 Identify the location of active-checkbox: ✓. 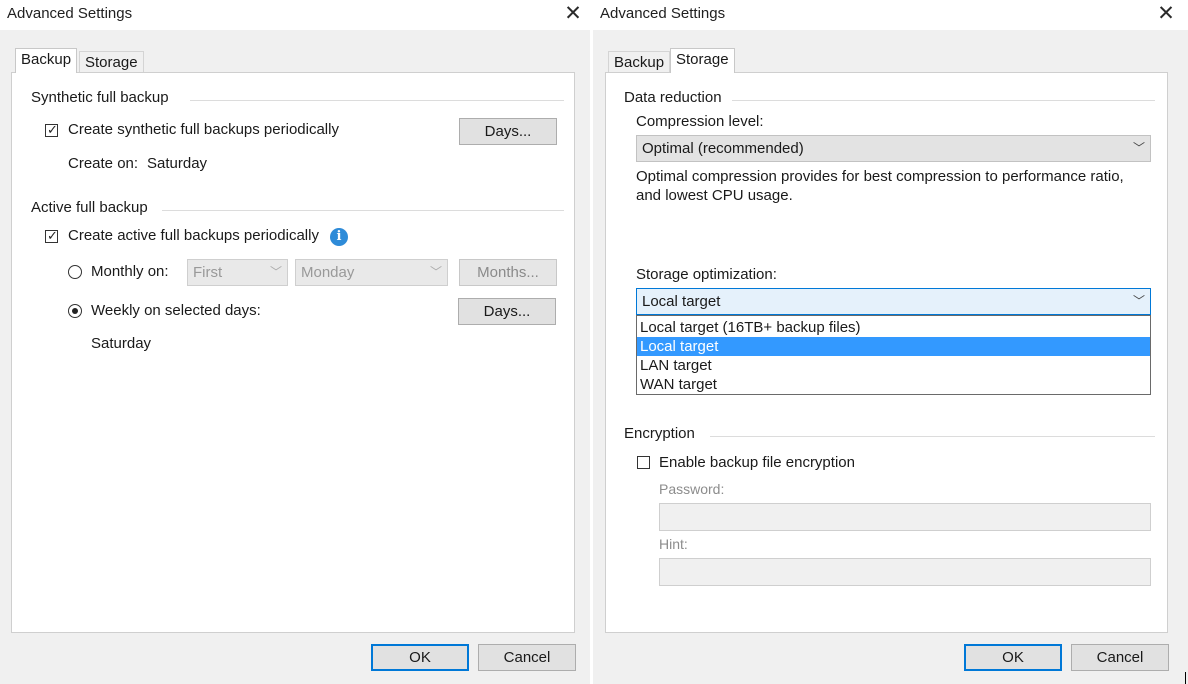
(51, 235).